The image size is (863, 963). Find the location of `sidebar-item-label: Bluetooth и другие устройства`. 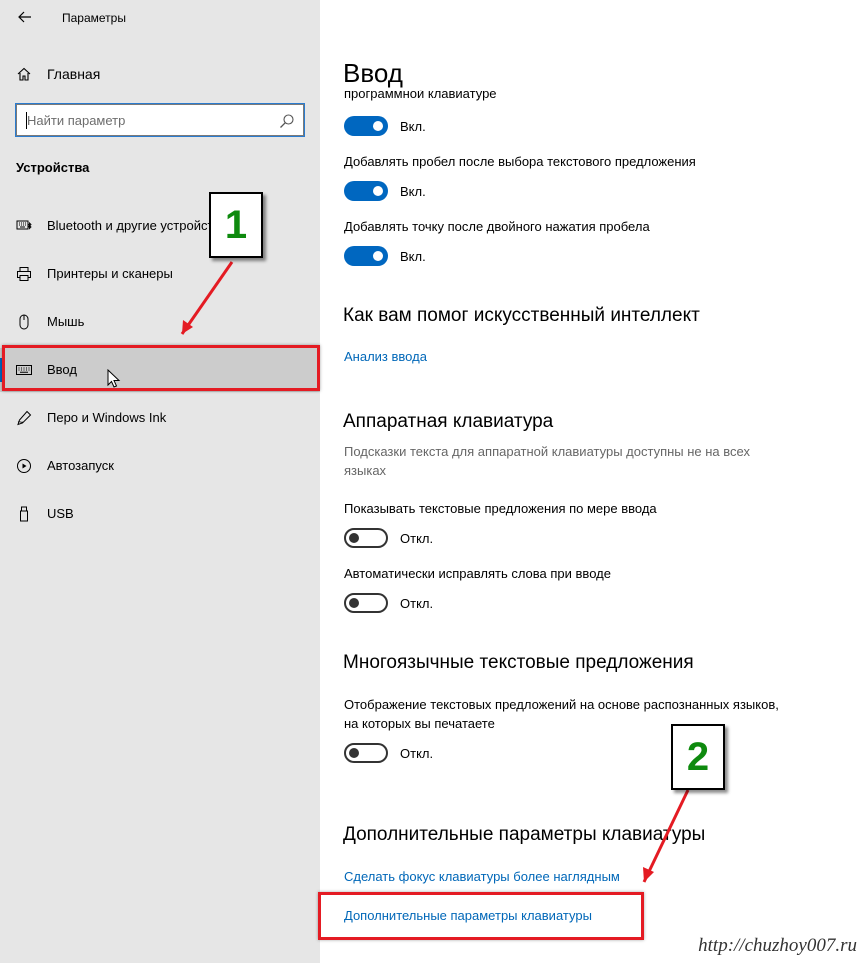

sidebar-item-label: Bluetooth и другие устройства is located at coordinates (131, 225).